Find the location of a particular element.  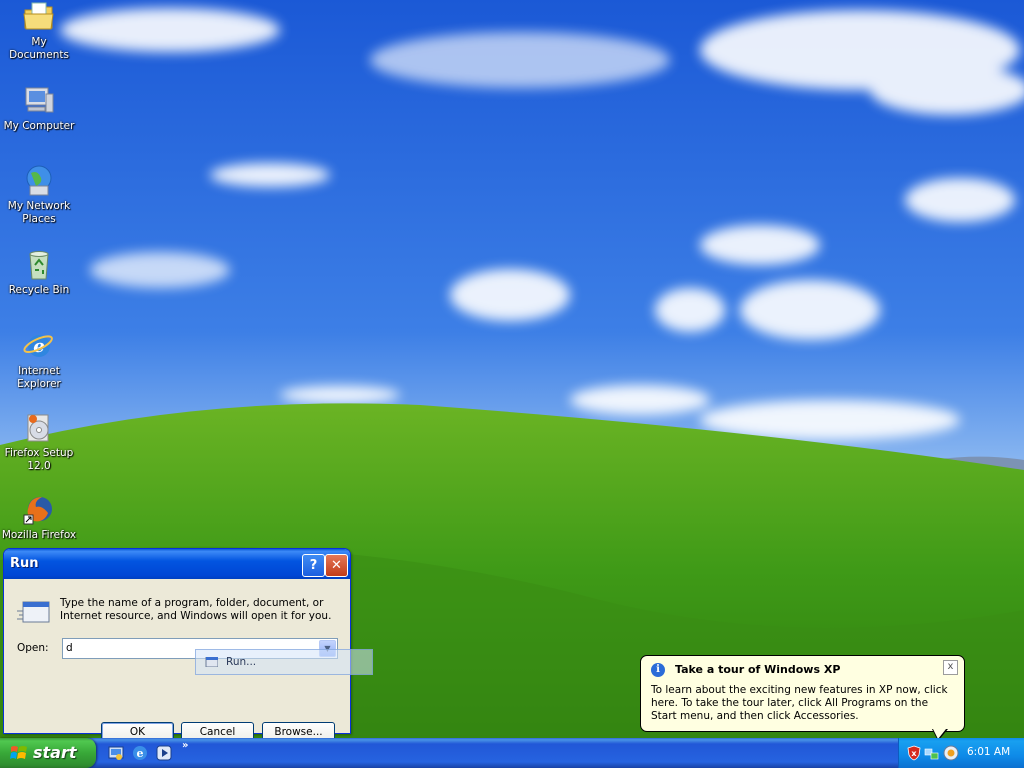

windows-tour-icon is located at coordinates (951, 753).